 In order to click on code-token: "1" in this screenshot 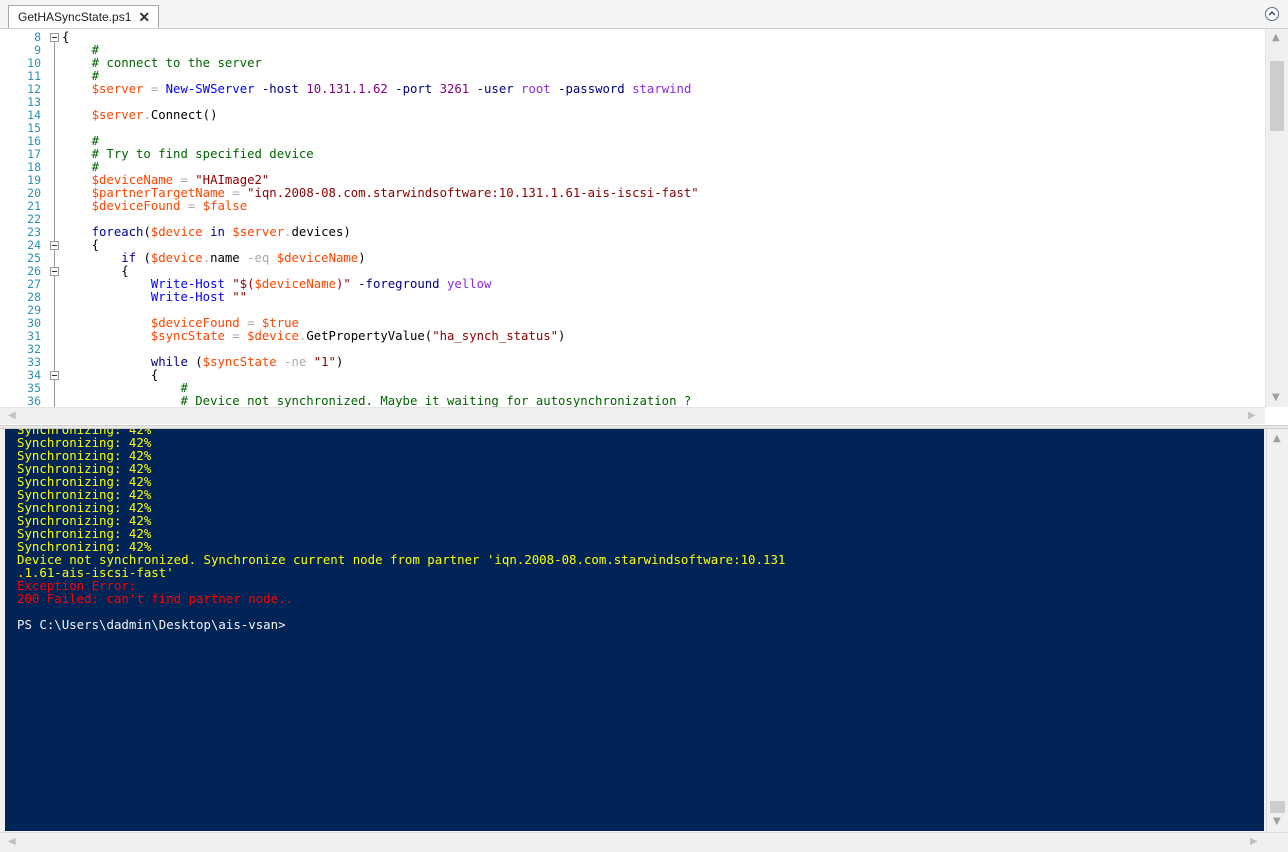, I will do `click(324, 362)`.